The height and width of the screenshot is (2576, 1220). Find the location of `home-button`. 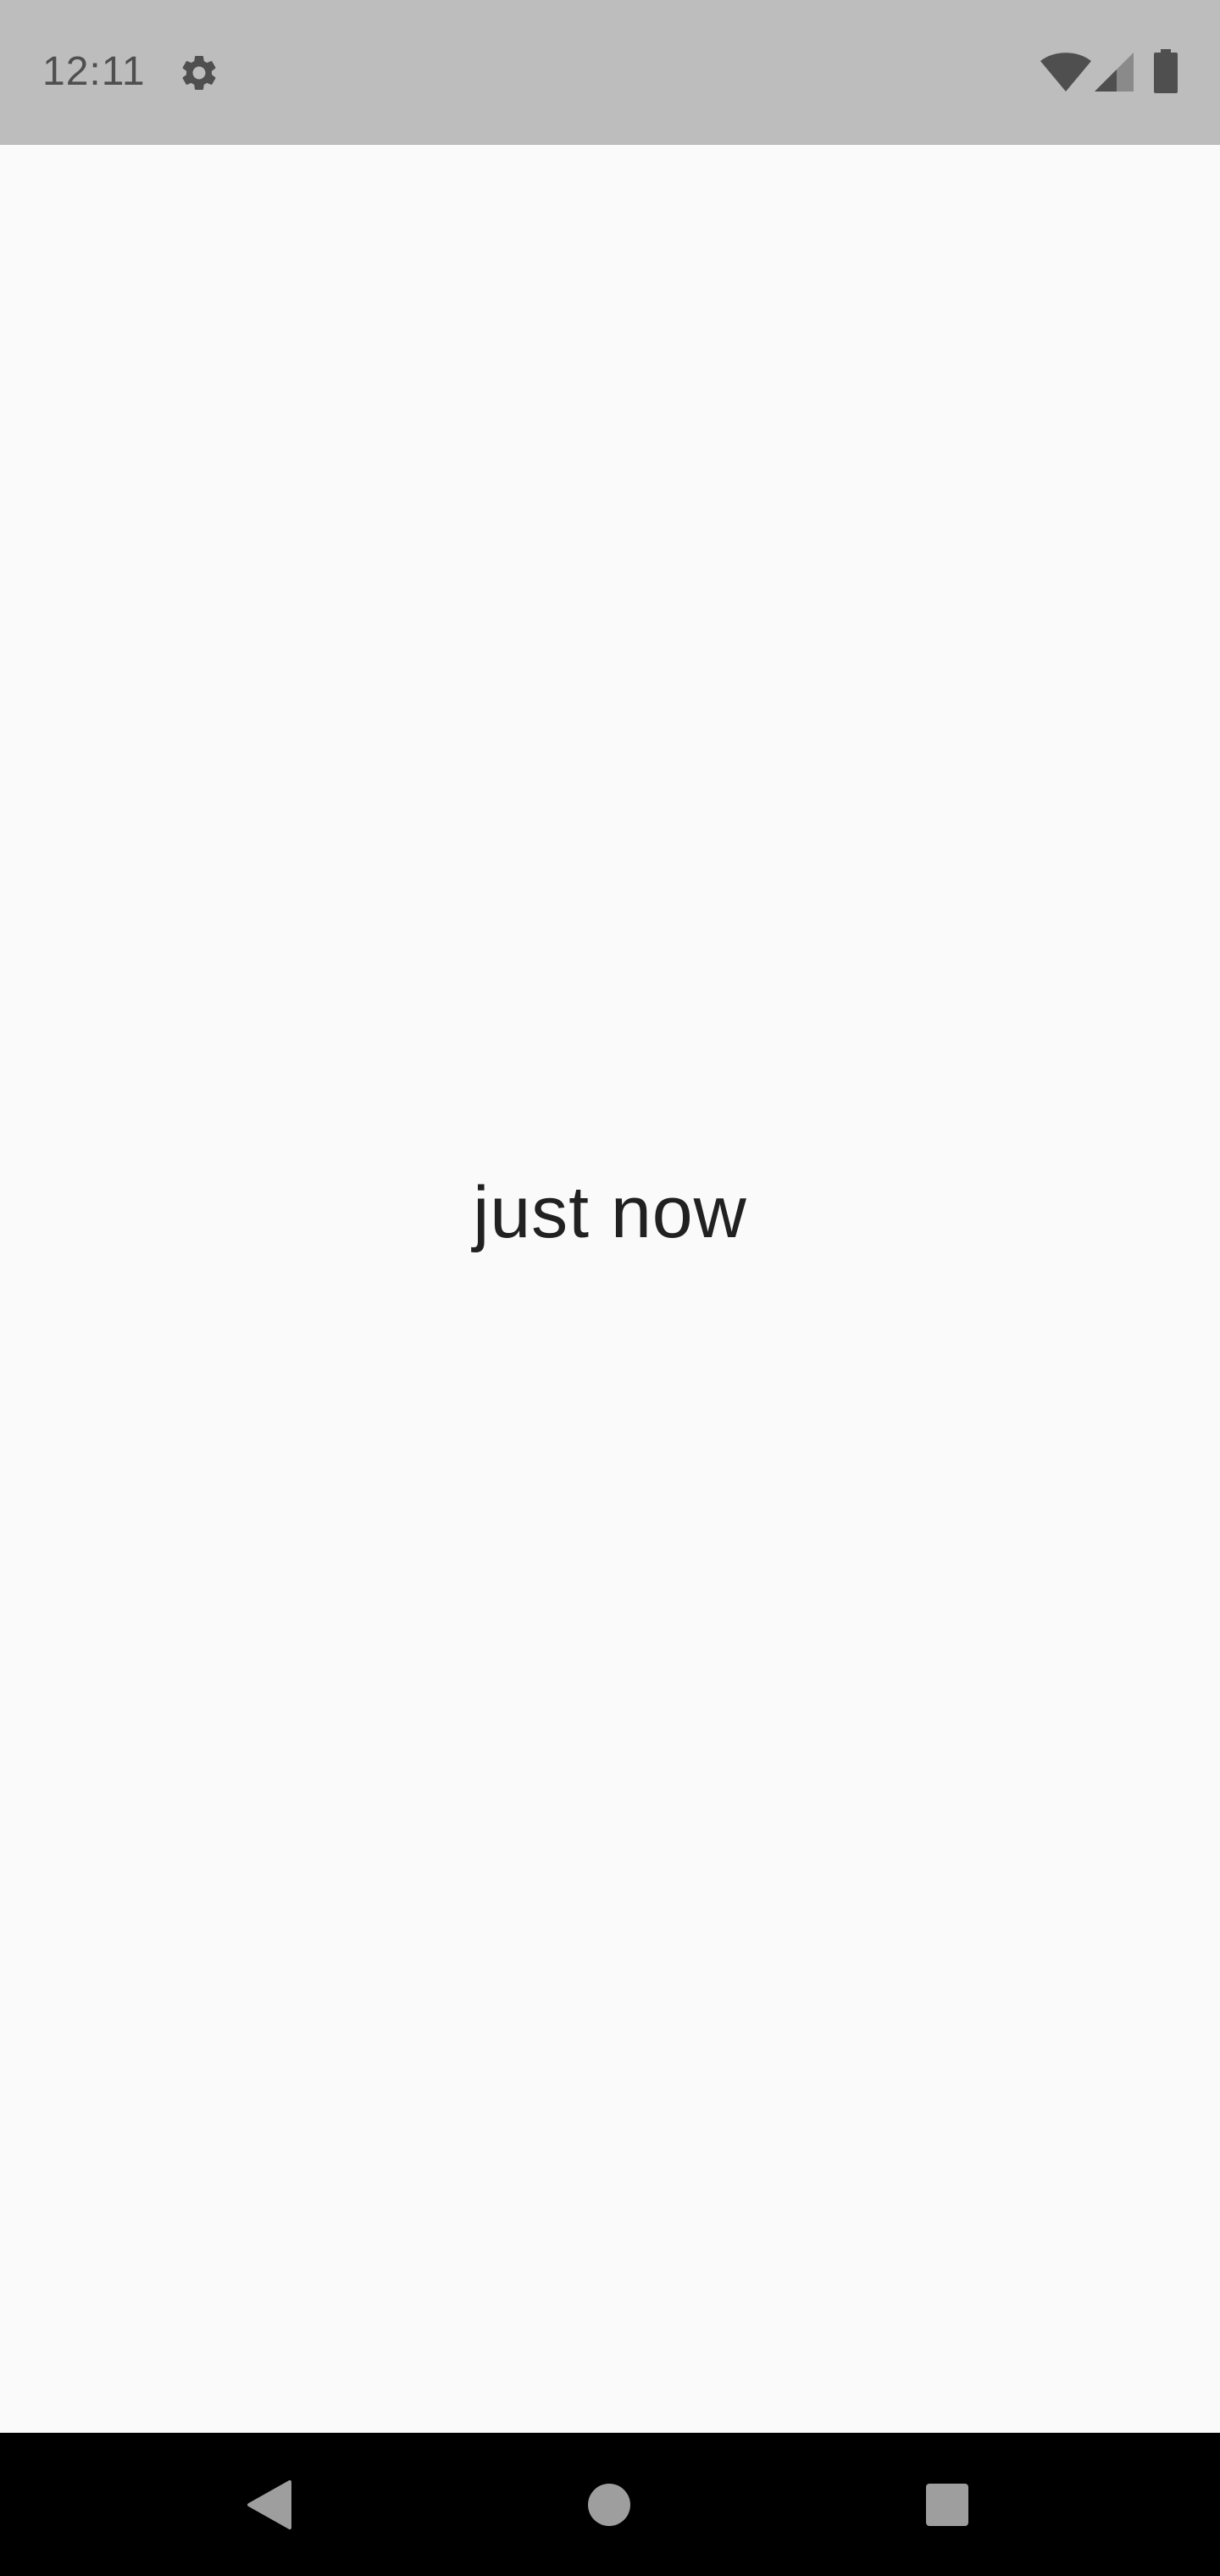

home-button is located at coordinates (609, 2504).